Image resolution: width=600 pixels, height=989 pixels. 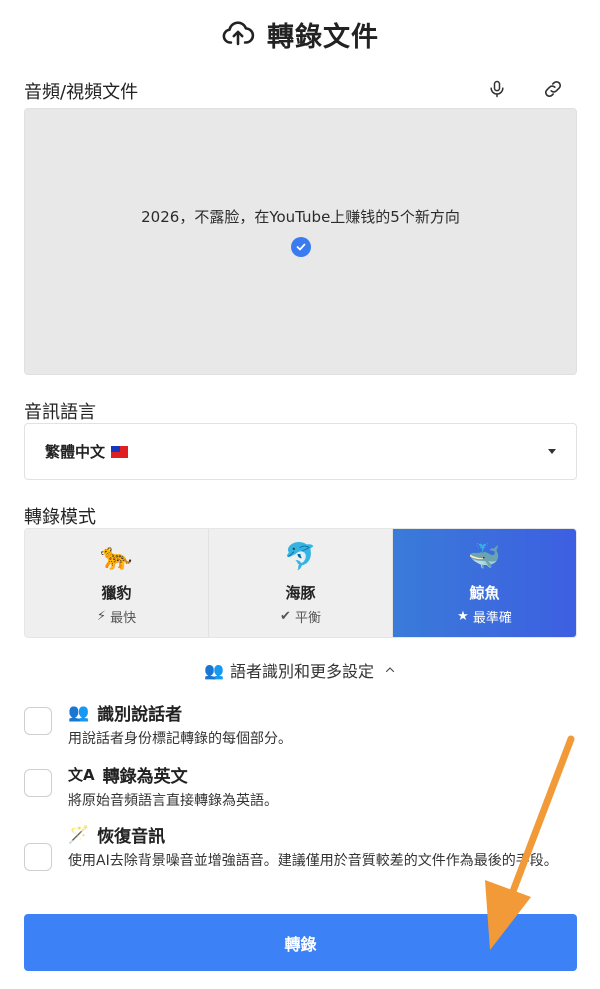 What do you see at coordinates (304, 788) in the screenshot?
I see `option-transcribe-english: 文A 轉錄為英文 將原始音頻語言直接轉錄為英語。` at bounding box center [304, 788].